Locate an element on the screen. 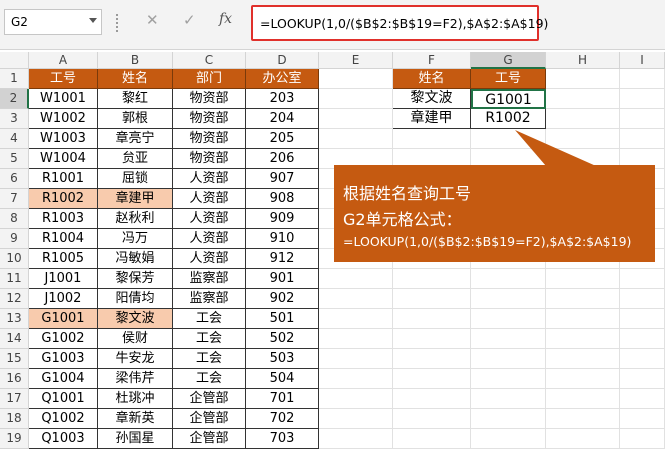 This screenshot has height=452, width=665. selected-cell-g2: G1001 is located at coordinates (508, 99).